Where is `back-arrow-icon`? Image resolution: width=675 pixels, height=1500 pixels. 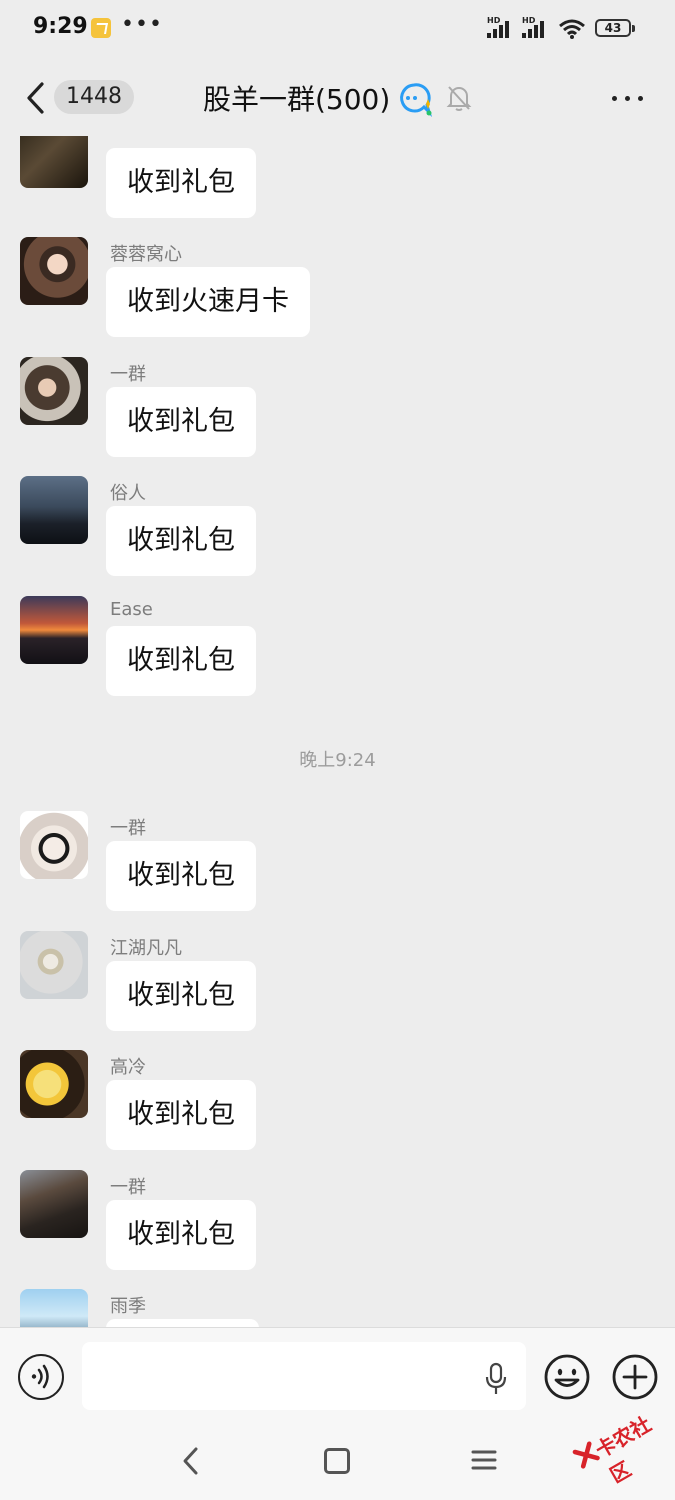 back-arrow-icon is located at coordinates (37, 98).